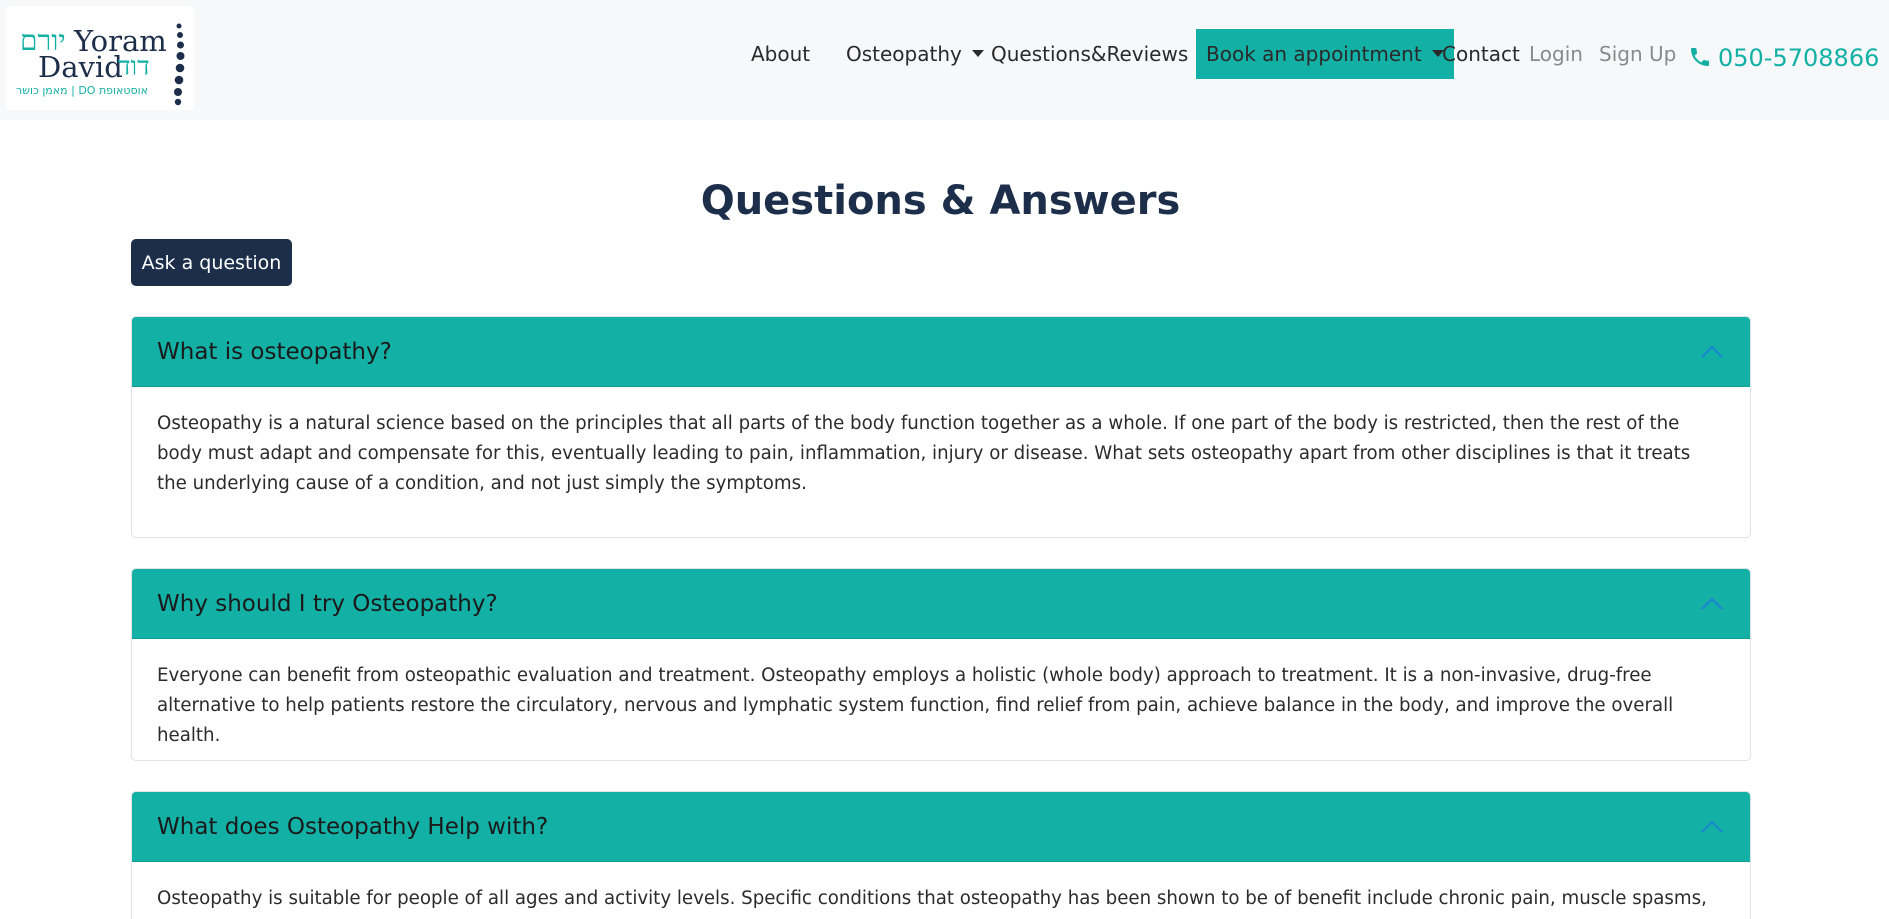 The width and height of the screenshot is (1889, 919). I want to click on nav-contact: Contact, so click(1481, 54).